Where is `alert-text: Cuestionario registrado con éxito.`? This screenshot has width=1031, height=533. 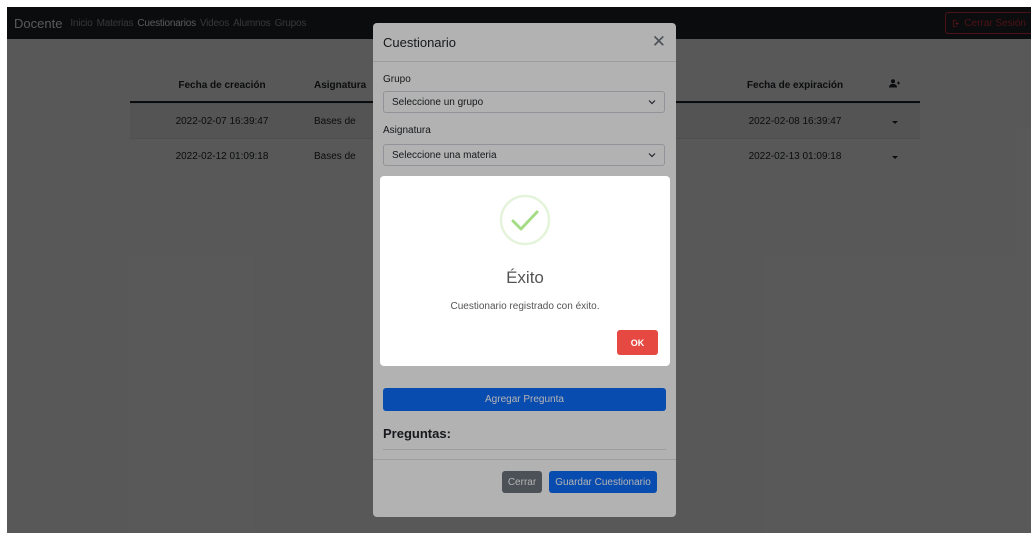
alert-text: Cuestionario registrado con éxito. is located at coordinates (525, 306).